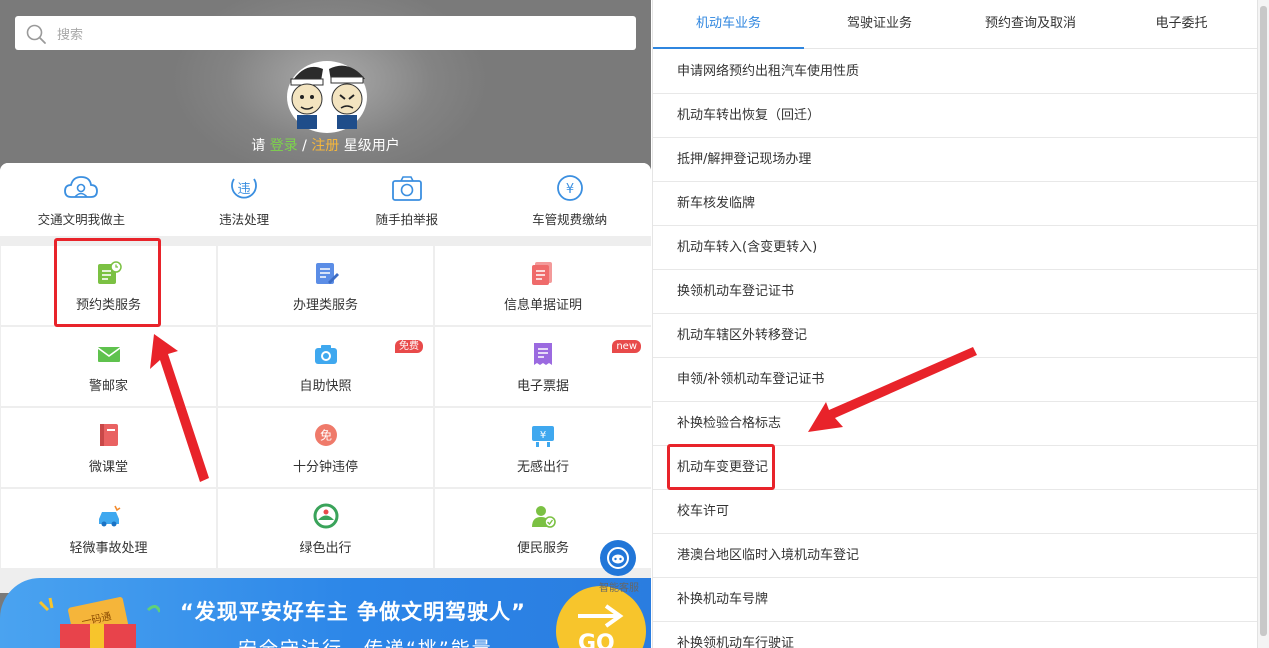 This screenshot has width=1269, height=648. What do you see at coordinates (108, 354) in the screenshot?
I see `mail-icon` at bounding box center [108, 354].